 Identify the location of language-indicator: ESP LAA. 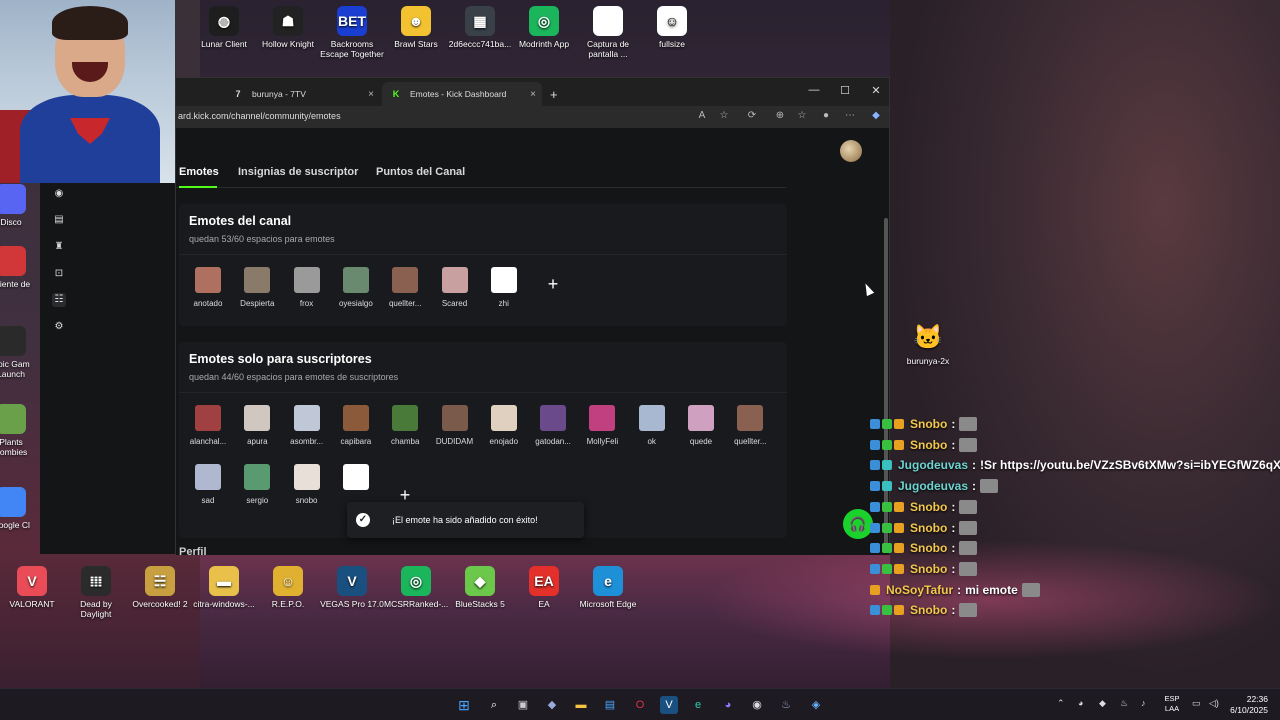
(1172, 704).